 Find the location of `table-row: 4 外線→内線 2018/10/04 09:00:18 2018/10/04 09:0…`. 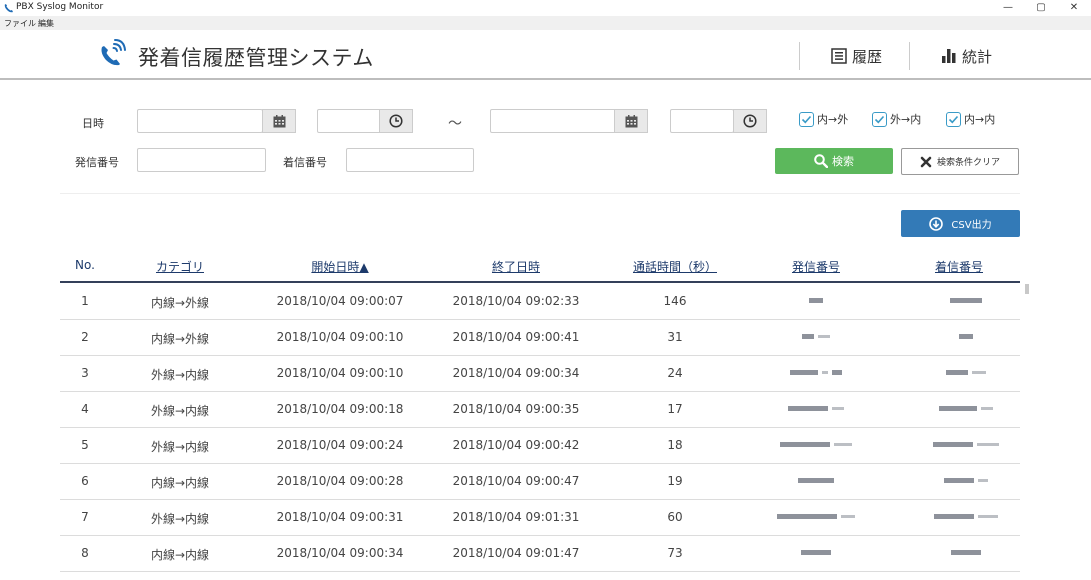

table-row: 4 外線→内線 2018/10/04 09:00:18 2018/10/04 09:0… is located at coordinates (540, 410).